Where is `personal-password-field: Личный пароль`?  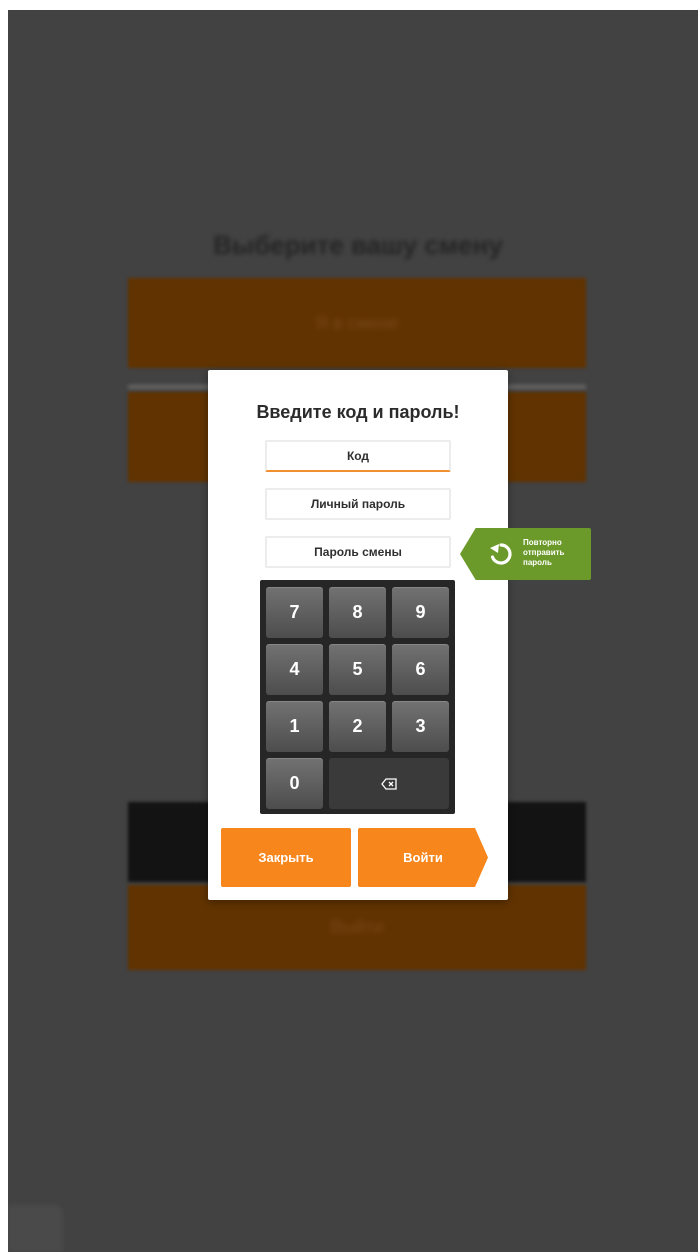 personal-password-field: Личный пароль is located at coordinates (358, 504).